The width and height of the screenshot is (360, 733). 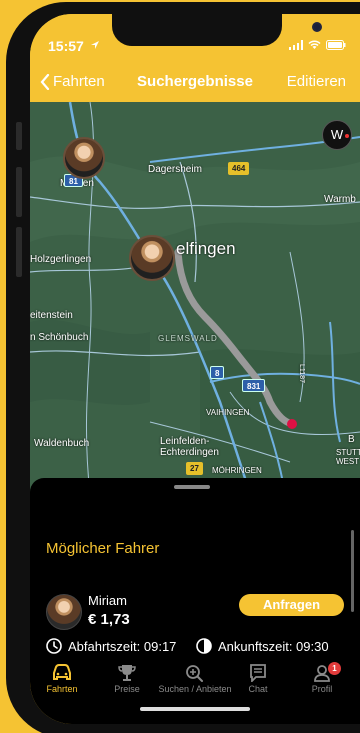 I want to click on sheet-title: Möglicher Fahrer, so click(x=103, y=548).